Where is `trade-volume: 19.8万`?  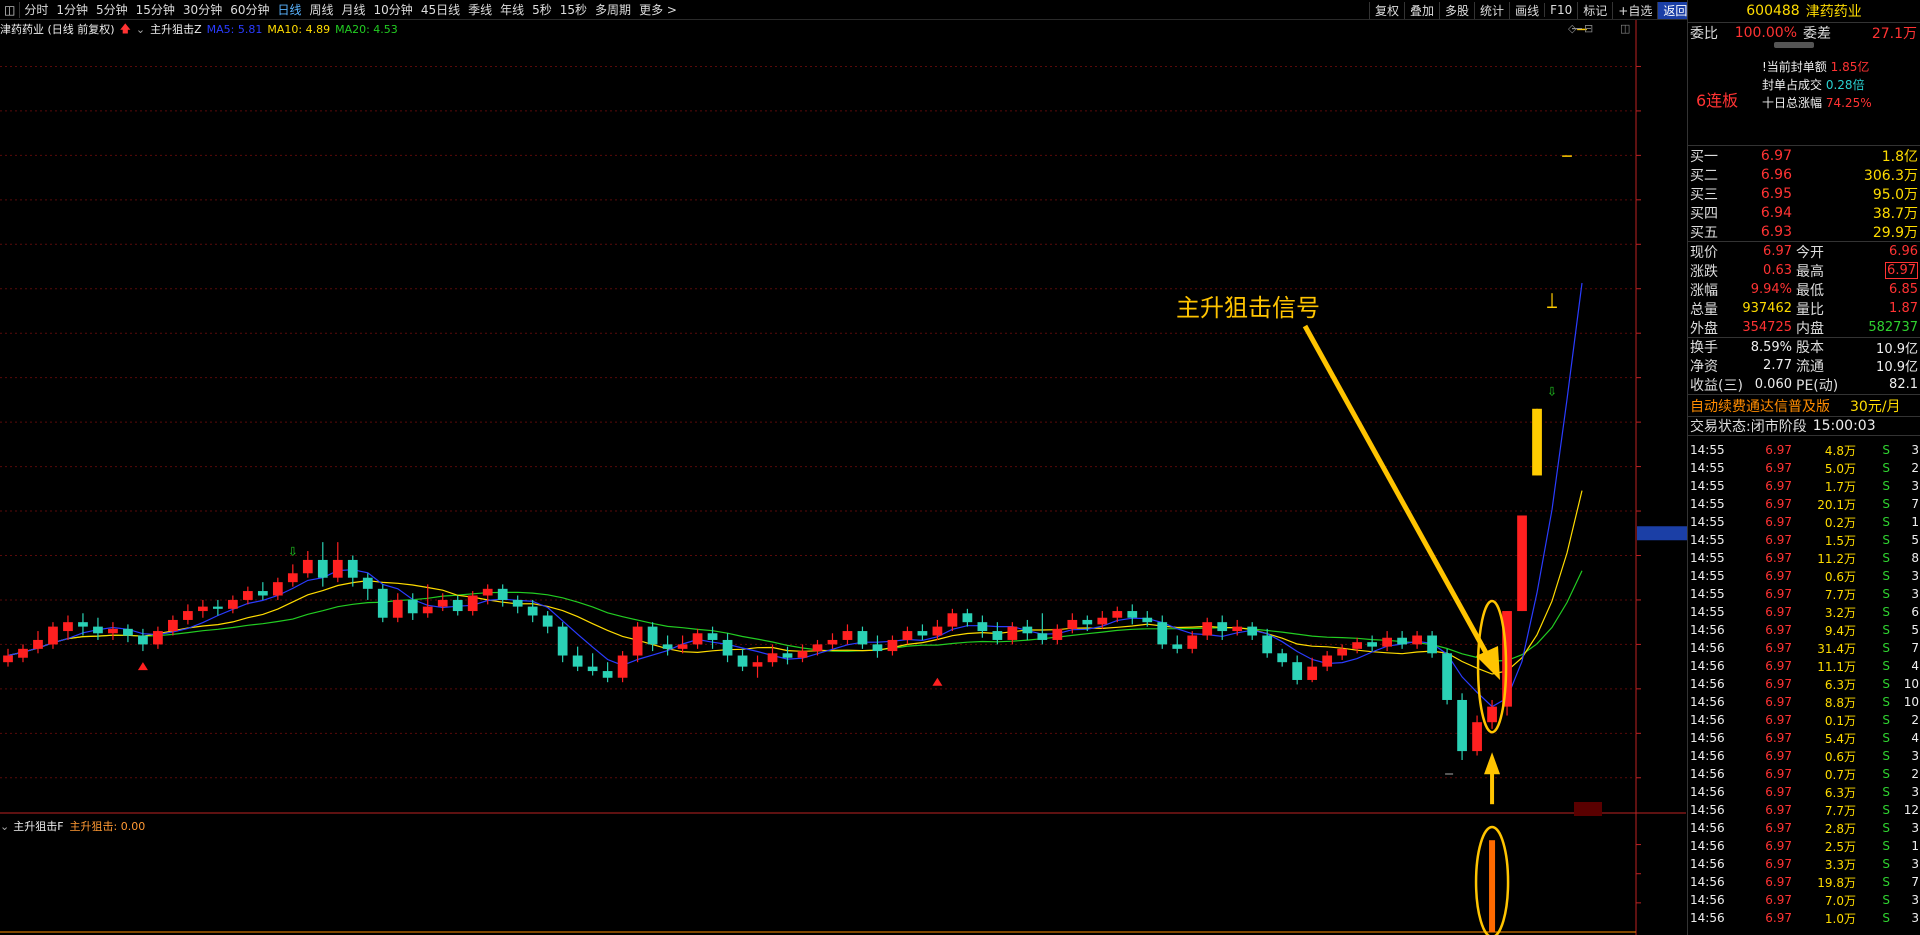
trade-volume: 19.8万 is located at coordinates (1836, 882).